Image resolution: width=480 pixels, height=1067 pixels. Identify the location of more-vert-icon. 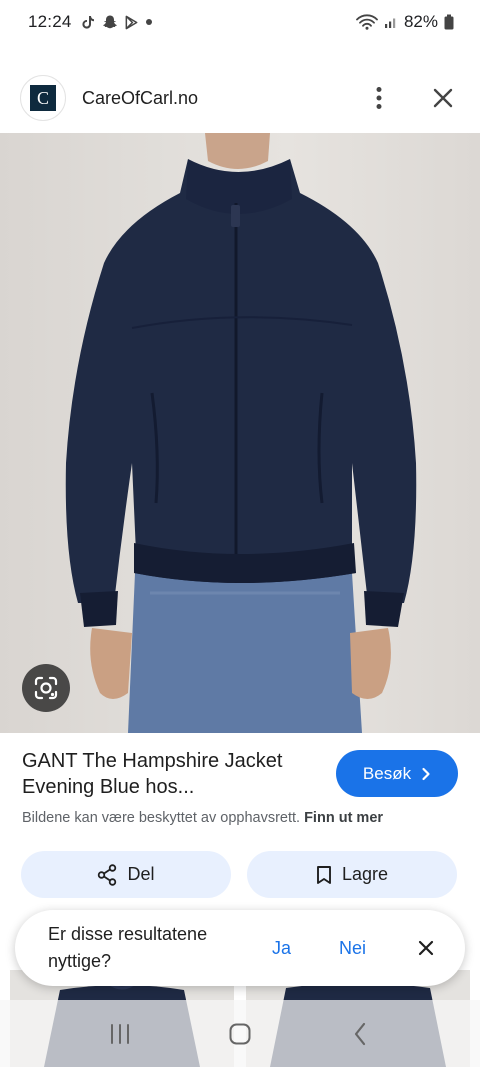
(379, 98).